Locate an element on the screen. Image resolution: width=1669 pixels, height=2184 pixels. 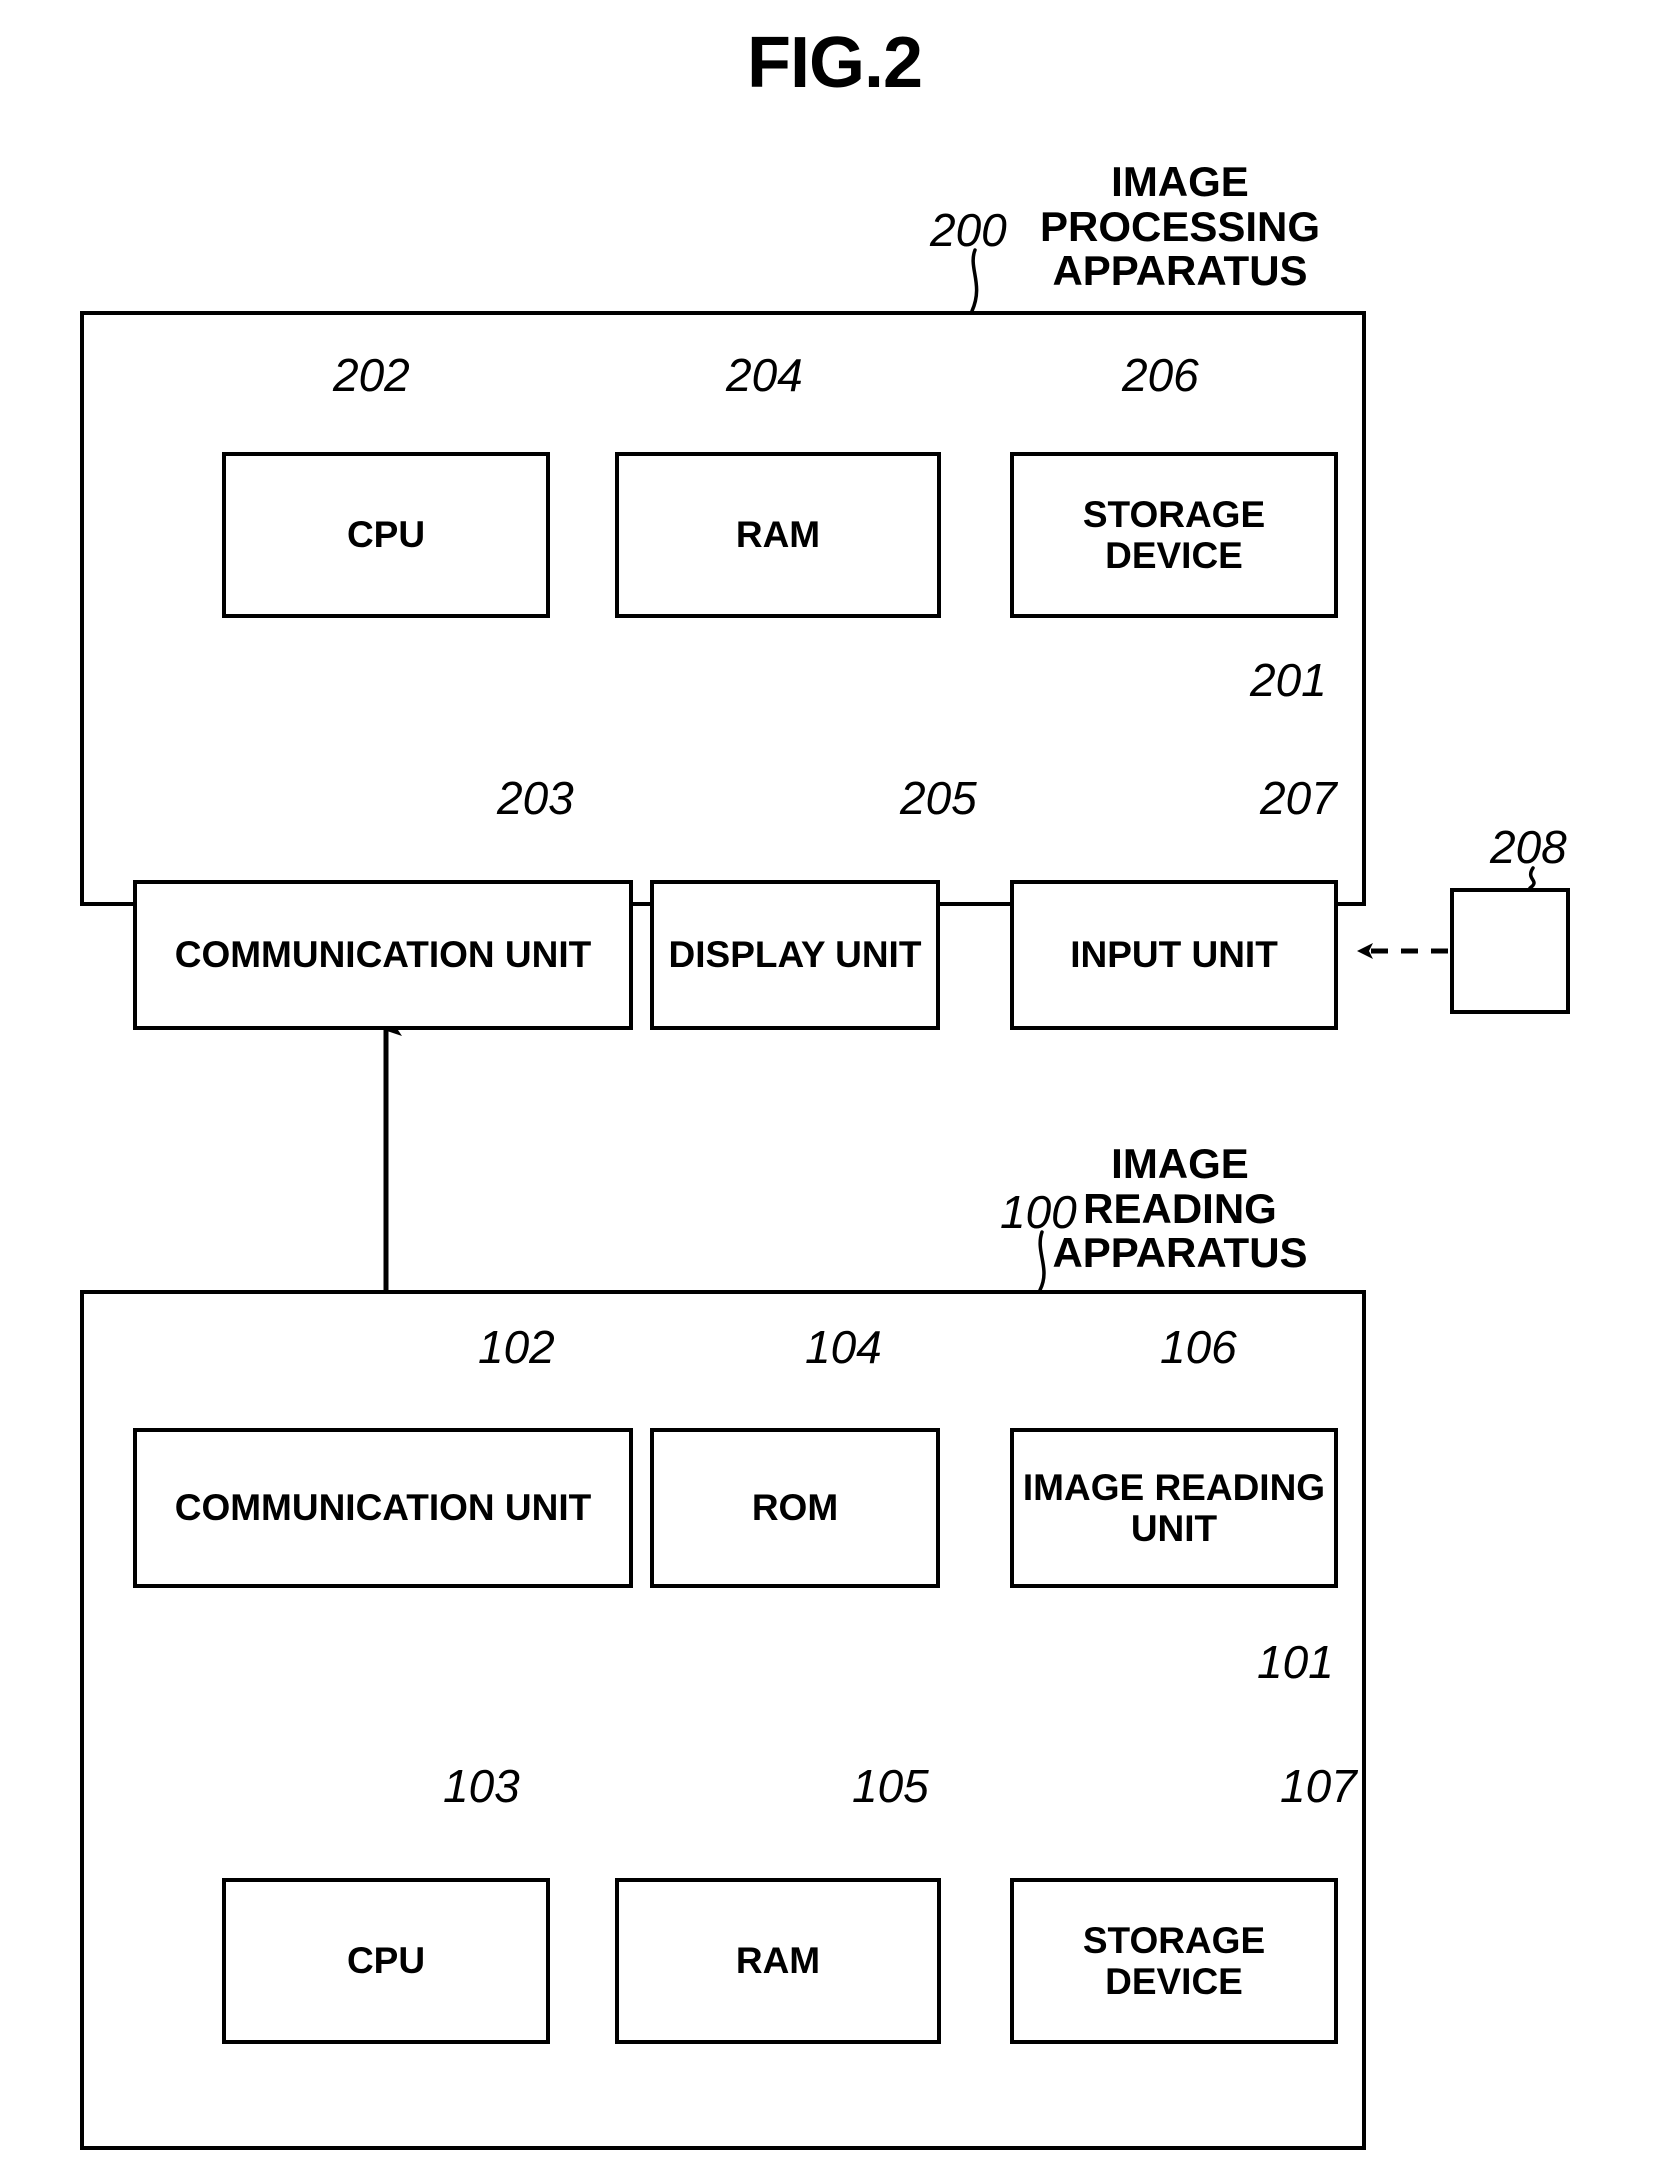
unit-label-storage-device-206: STORAGE DEVICE is located at coordinates (1174, 534).